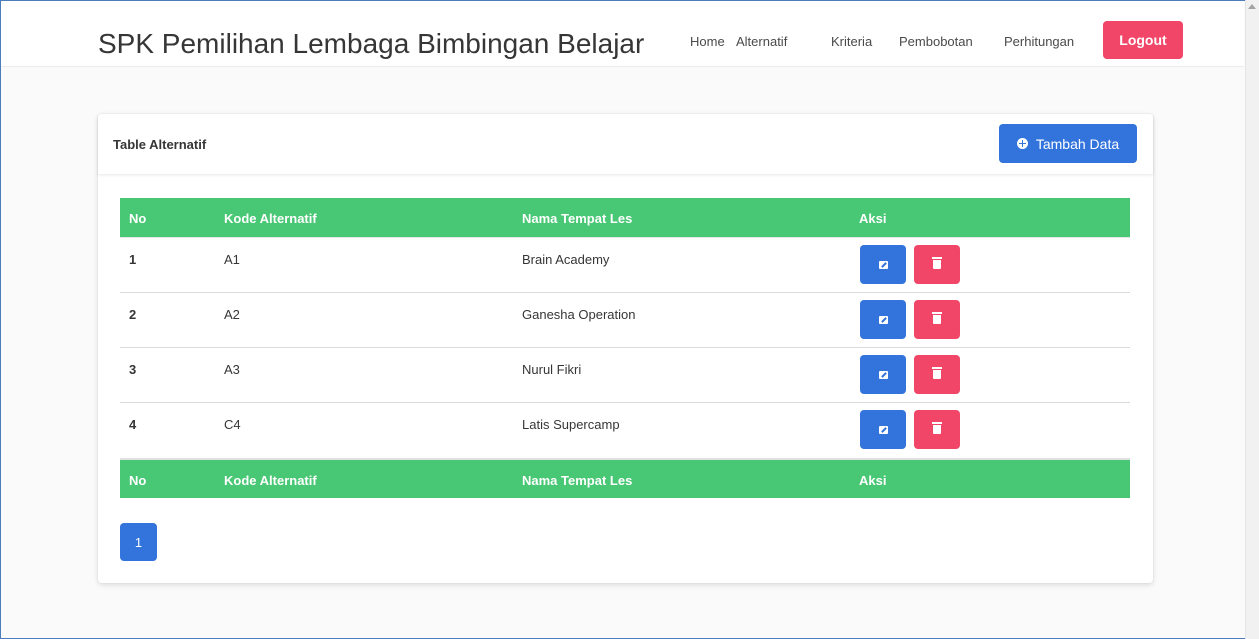 The width and height of the screenshot is (1259, 639). Describe the element at coordinates (138, 218) in the screenshot. I see `column-header-no: No` at that location.